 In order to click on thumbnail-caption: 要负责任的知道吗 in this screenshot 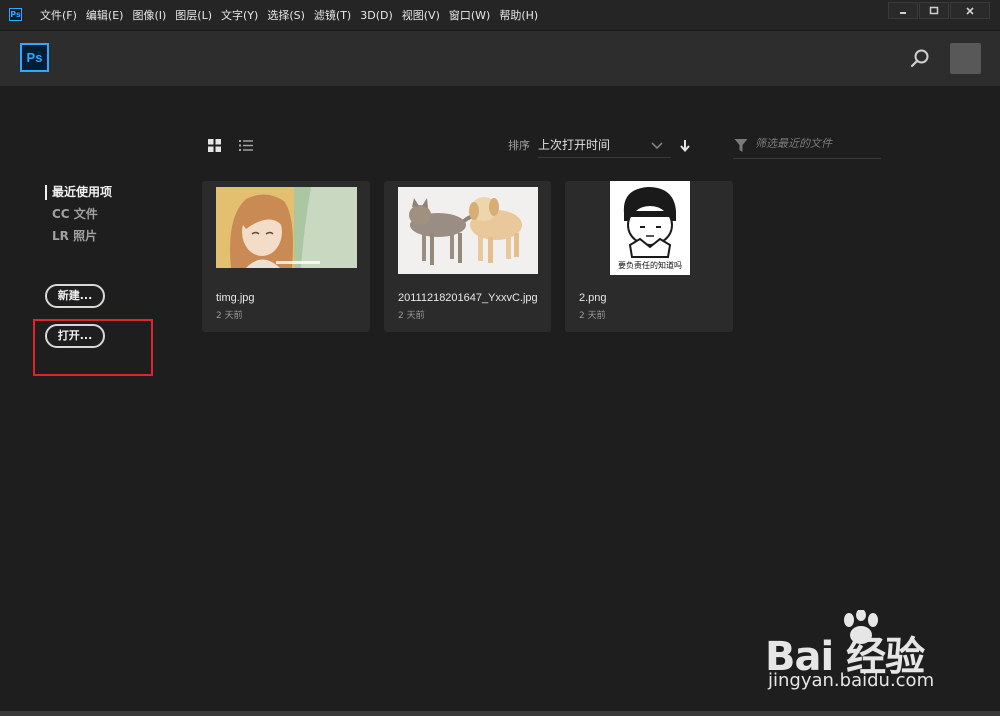, I will do `click(650, 265)`.